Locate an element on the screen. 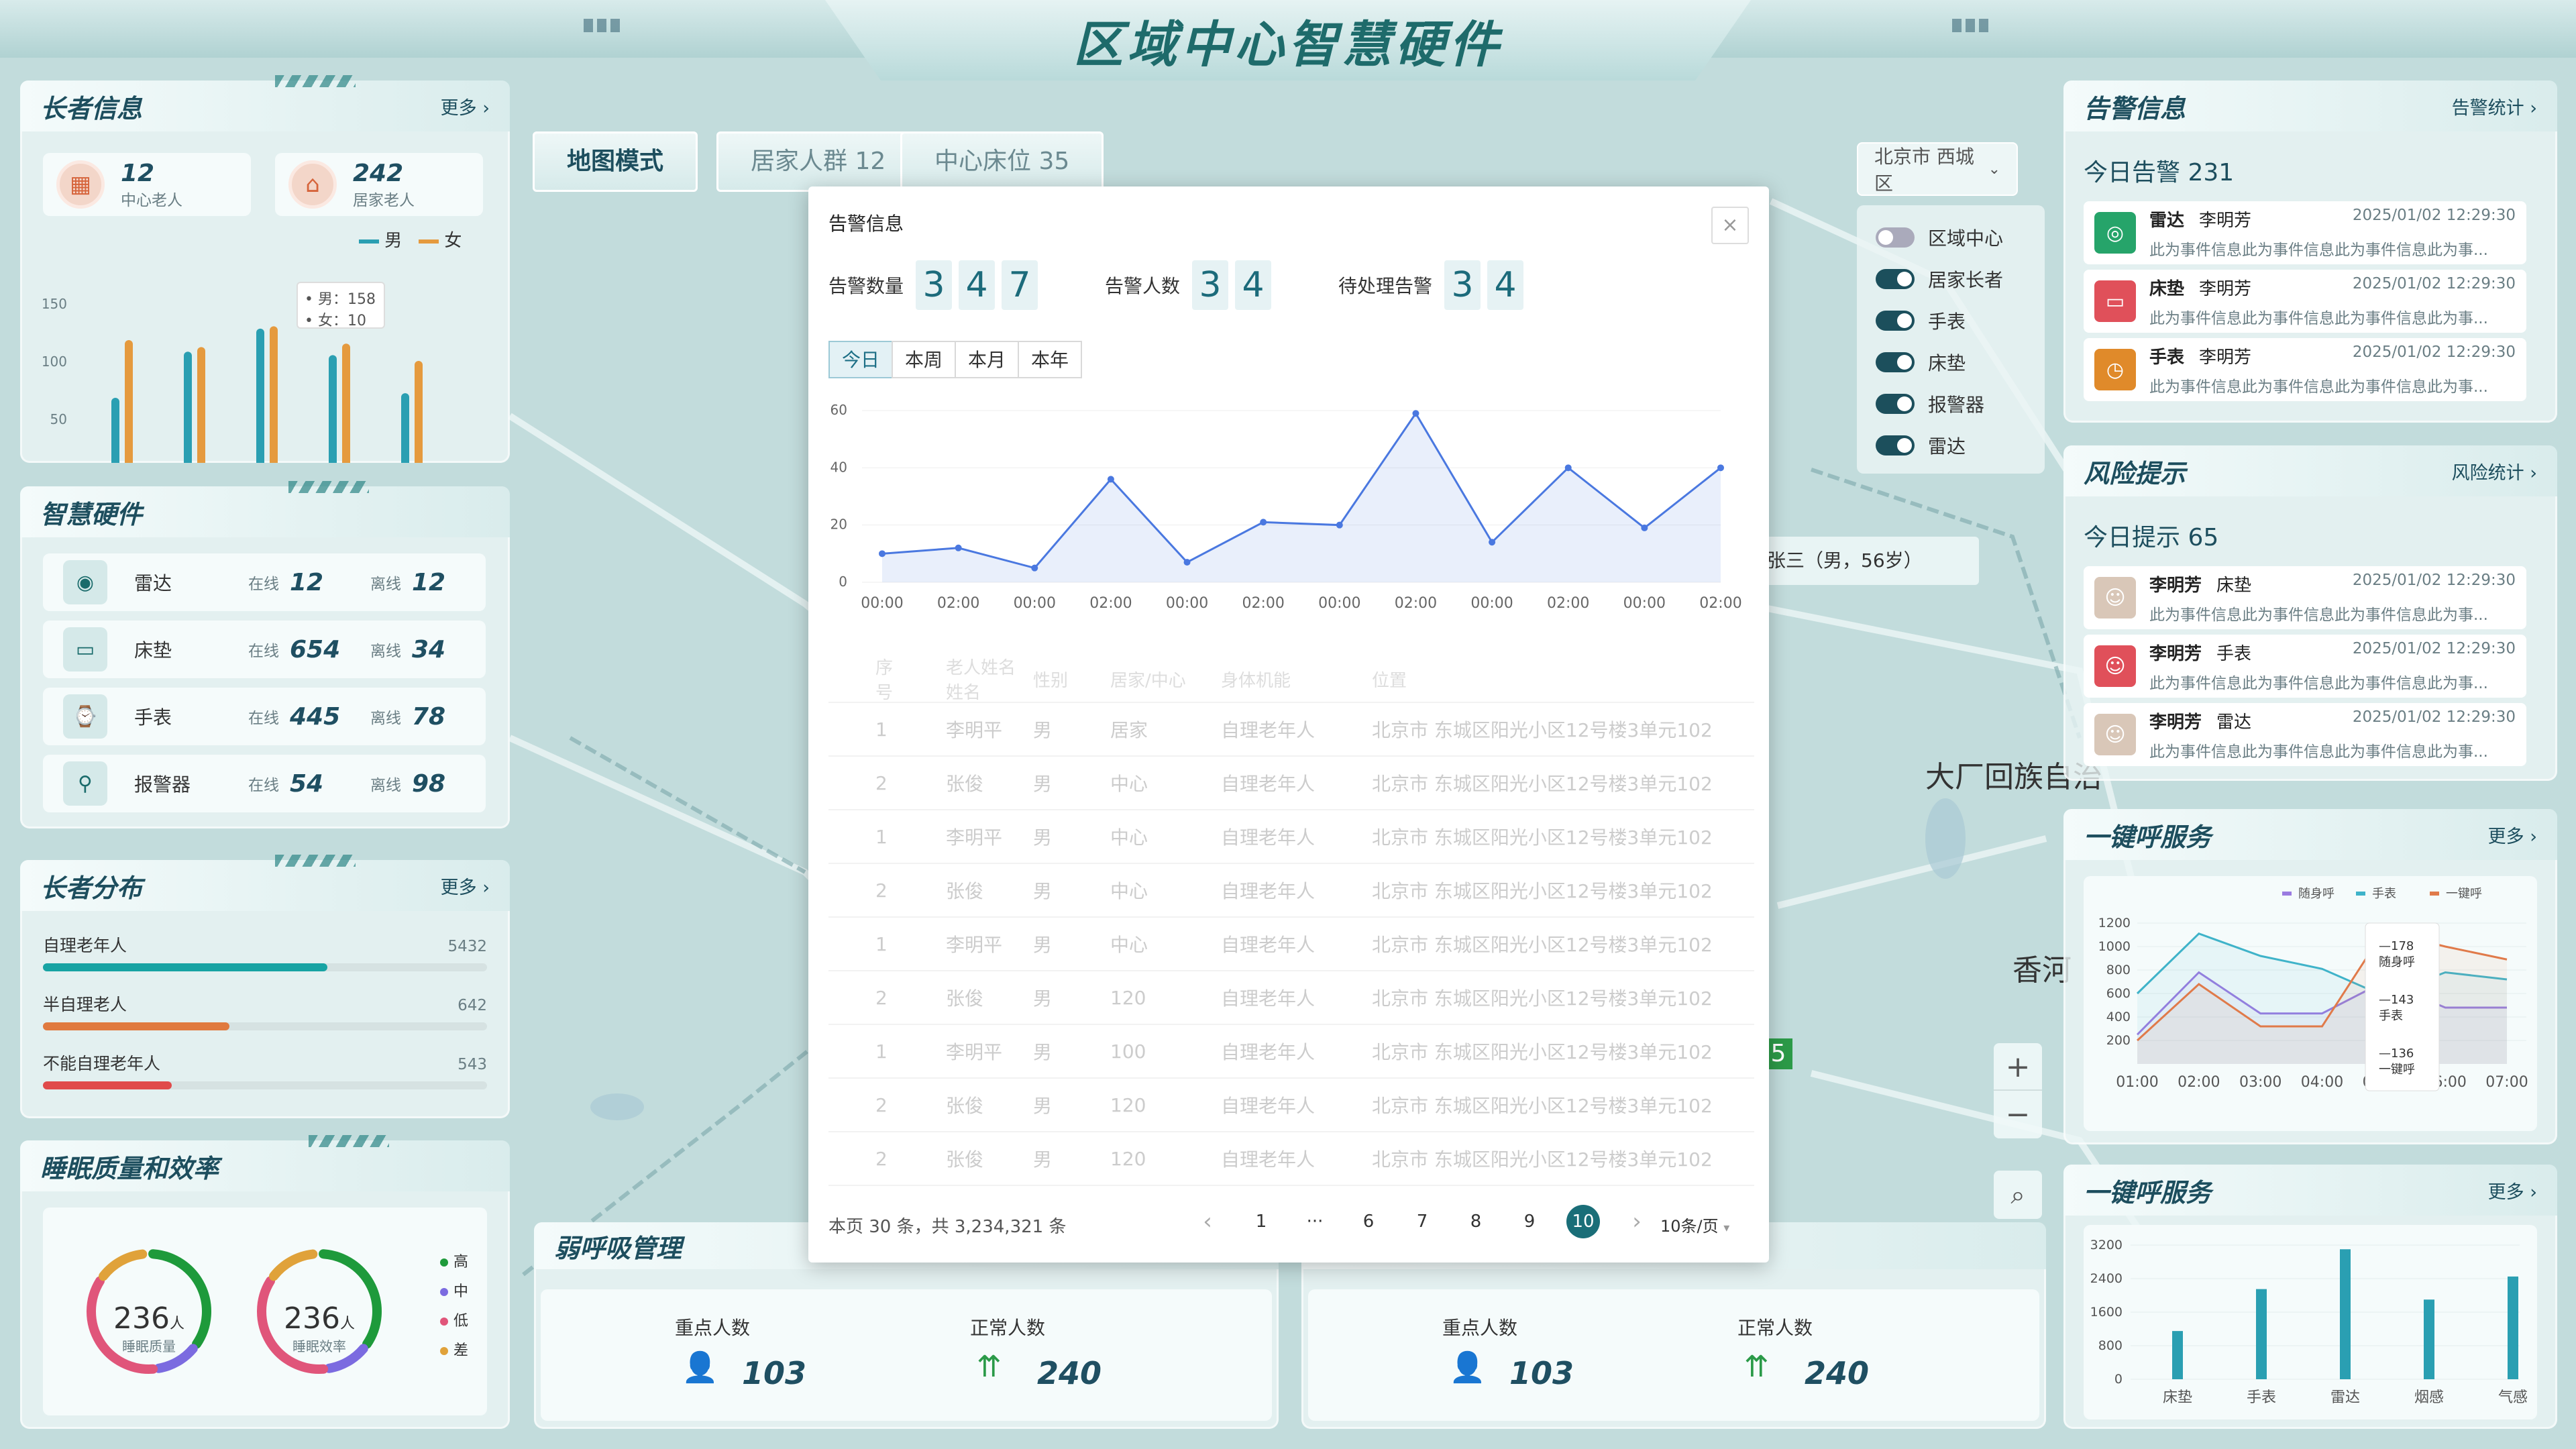 This screenshot has height=1449, width=2576. range-tab-1: 本周 is located at coordinates (924, 359).